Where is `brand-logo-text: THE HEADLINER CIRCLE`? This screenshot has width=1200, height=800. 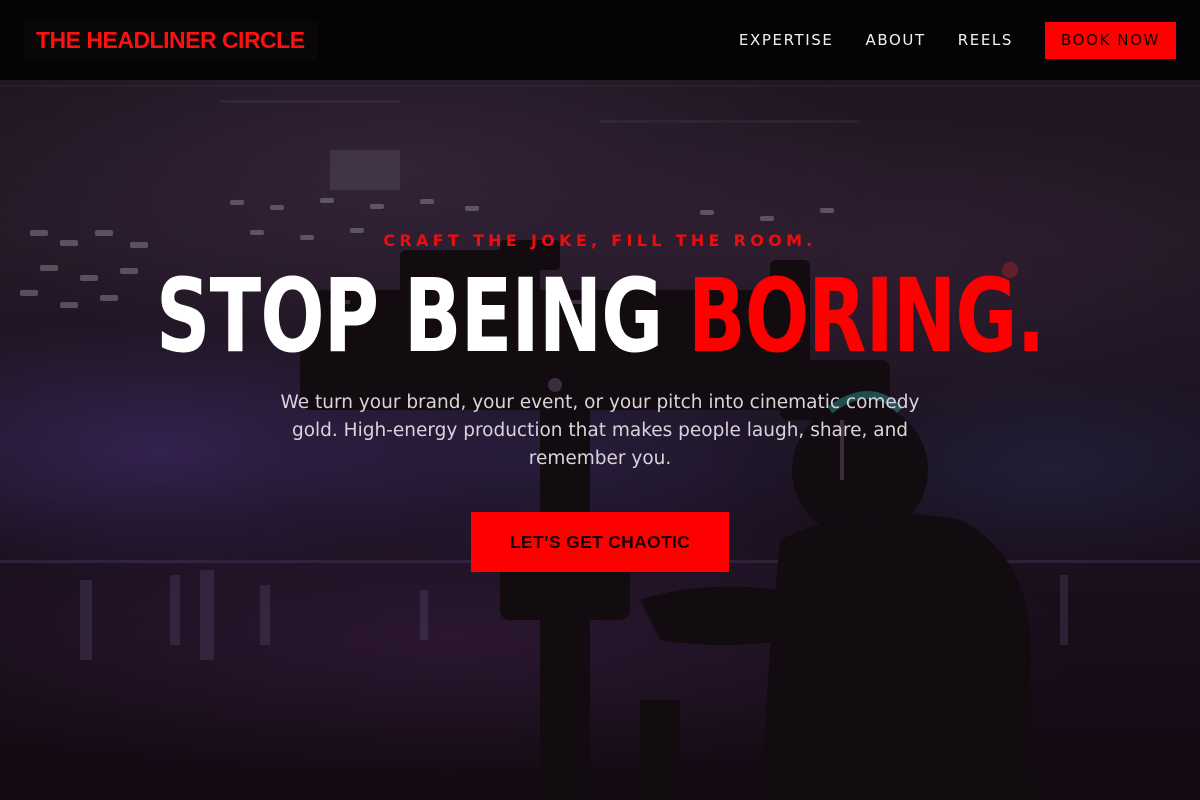 brand-logo-text: THE HEADLINER CIRCLE is located at coordinates (170, 40).